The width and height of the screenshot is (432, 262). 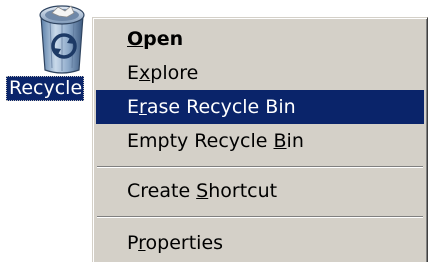 I want to click on recycle-bin-desktop-icon: Recycle, so click(x=48, y=55).